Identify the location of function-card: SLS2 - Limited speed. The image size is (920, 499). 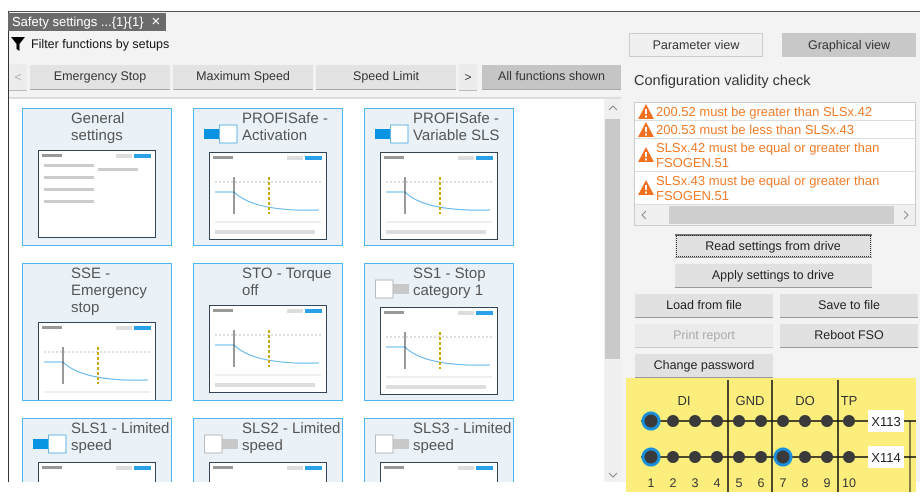
(268, 450).